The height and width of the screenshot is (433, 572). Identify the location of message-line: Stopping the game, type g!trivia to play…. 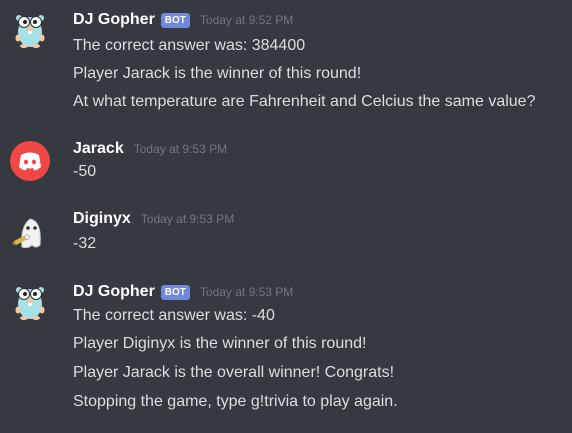
(235, 401).